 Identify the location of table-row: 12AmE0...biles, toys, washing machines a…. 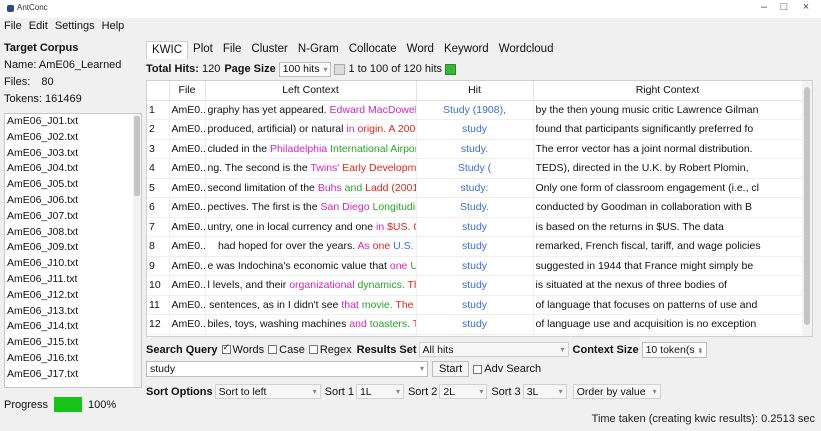
(475, 324).